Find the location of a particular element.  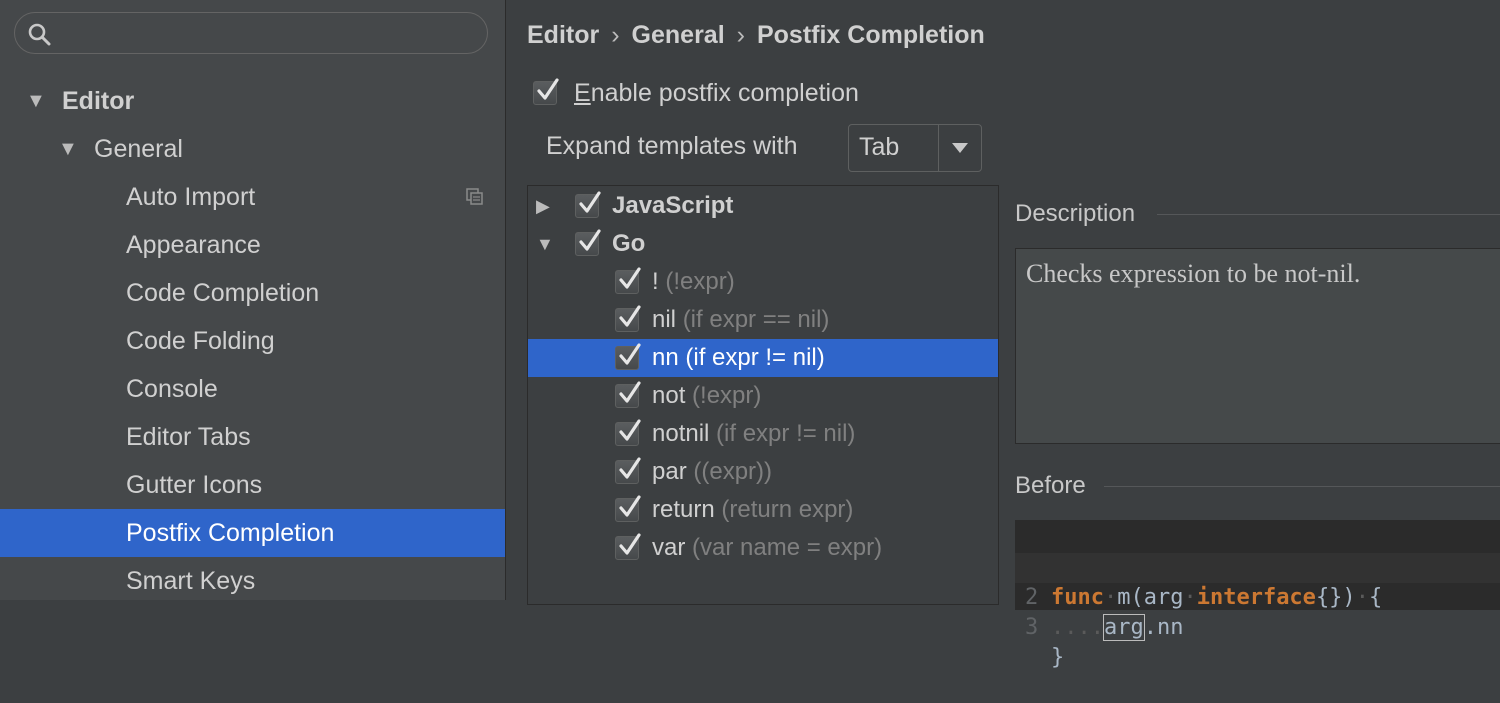

sidebar-item-label: General is located at coordinates (138, 149).